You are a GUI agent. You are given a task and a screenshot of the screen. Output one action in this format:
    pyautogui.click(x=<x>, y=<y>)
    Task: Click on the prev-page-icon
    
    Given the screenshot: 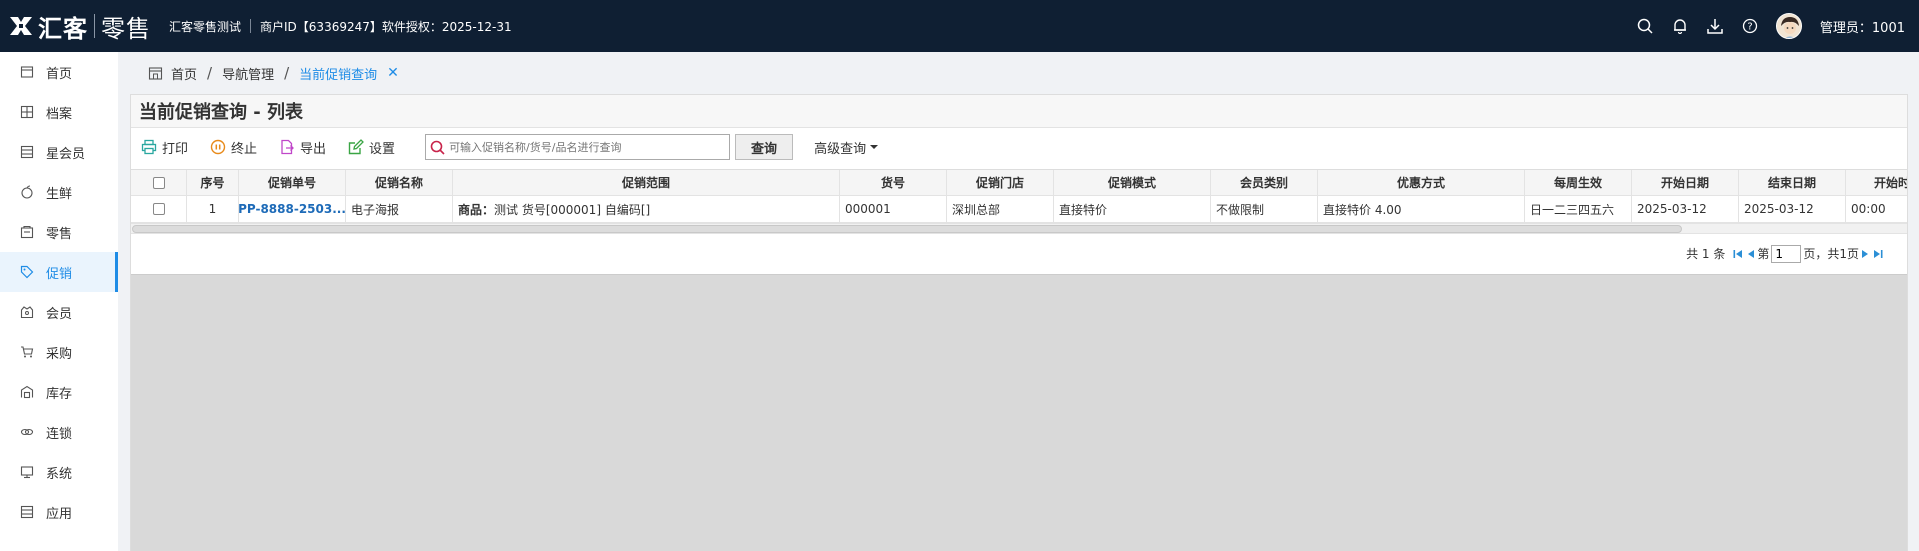 What is the action you would take?
    pyautogui.click(x=1751, y=254)
    